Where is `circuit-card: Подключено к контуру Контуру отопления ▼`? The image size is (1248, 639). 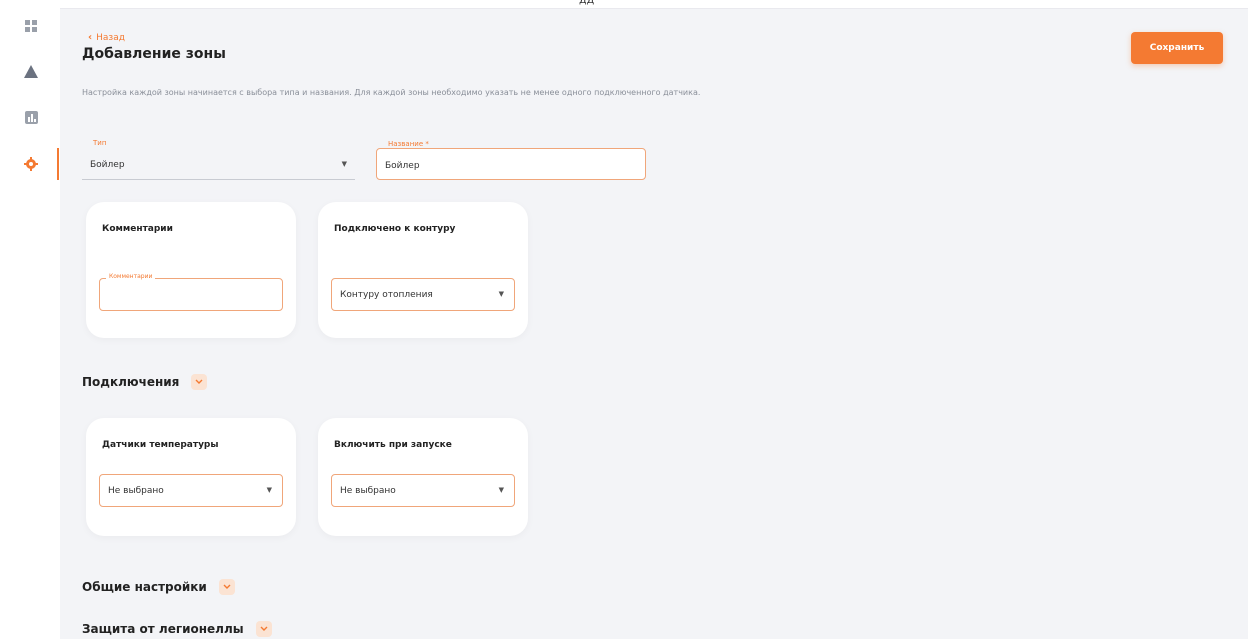
circuit-card: Подключено к контуру Контуру отопления ▼ is located at coordinates (423, 270).